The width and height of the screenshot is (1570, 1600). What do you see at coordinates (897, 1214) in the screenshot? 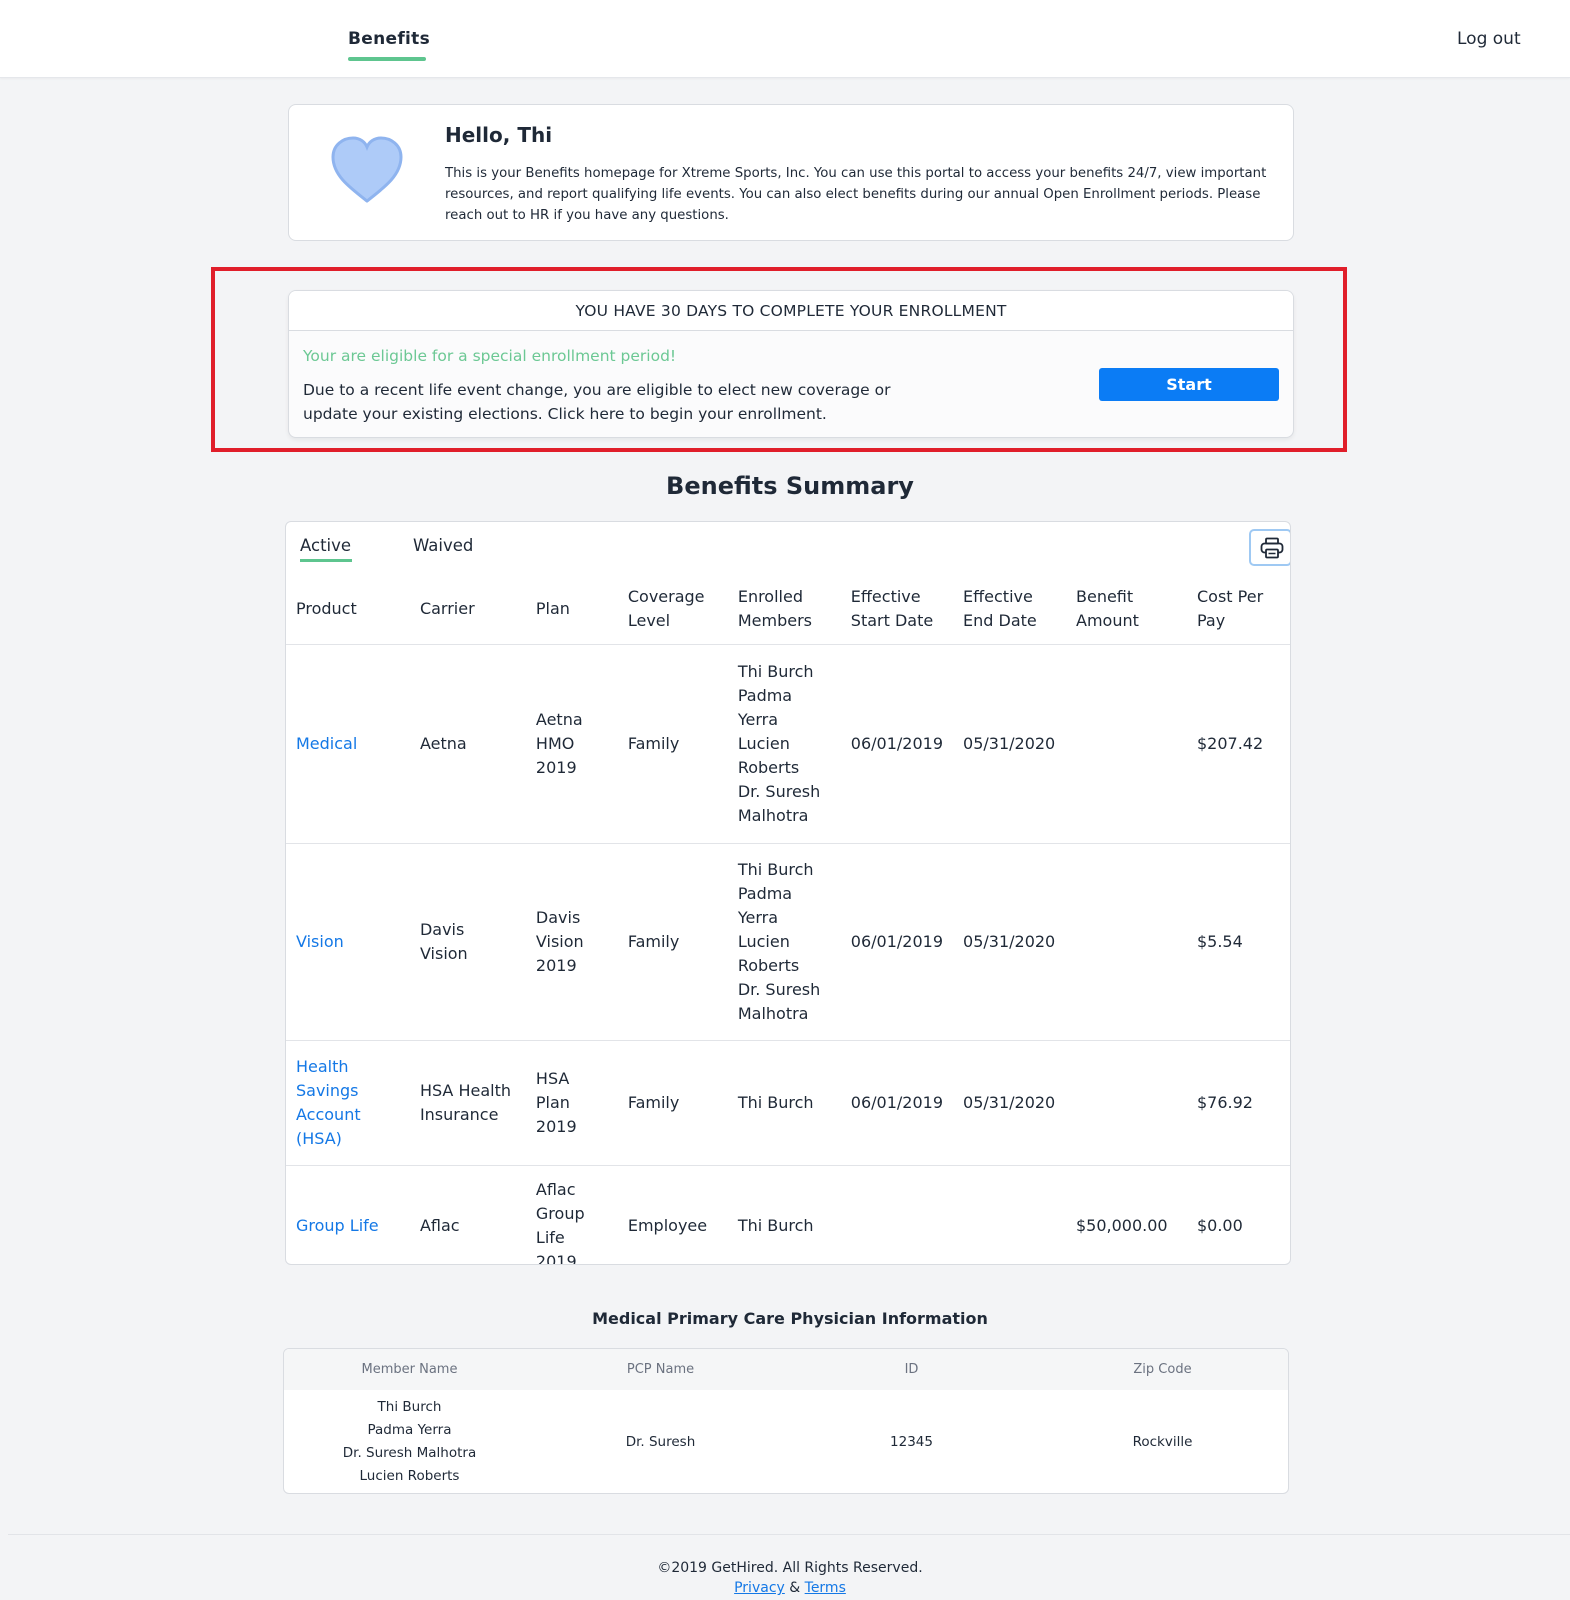
I see `start-date-cell` at bounding box center [897, 1214].